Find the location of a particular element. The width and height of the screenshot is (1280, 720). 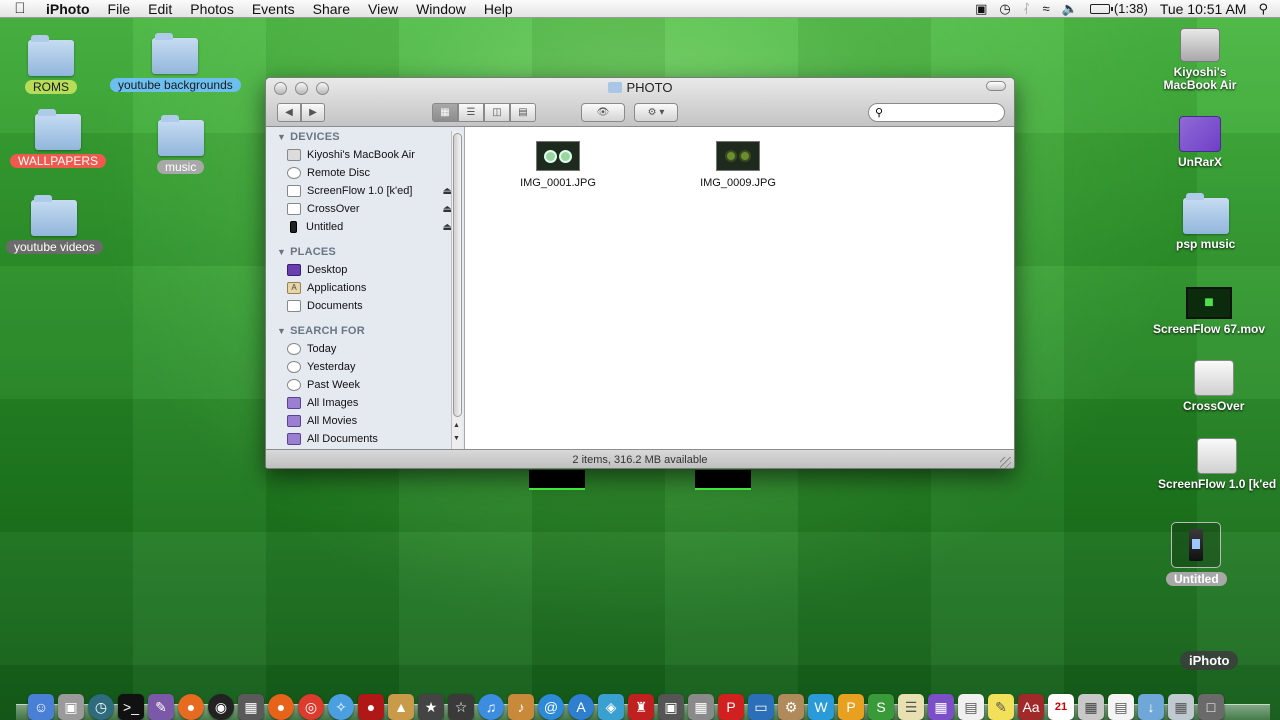

column-view-button: ◫ is located at coordinates (497, 112).